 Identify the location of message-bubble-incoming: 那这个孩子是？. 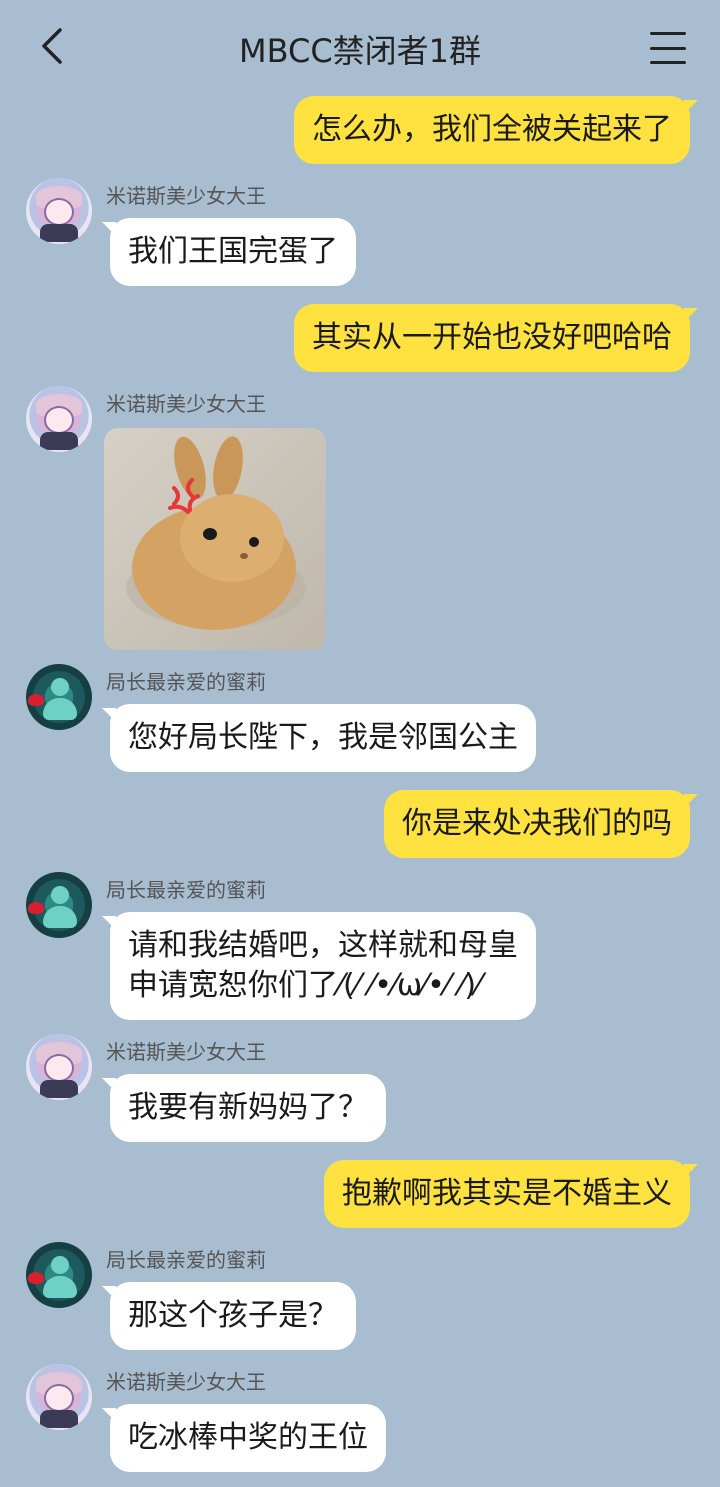
(229, 1316).